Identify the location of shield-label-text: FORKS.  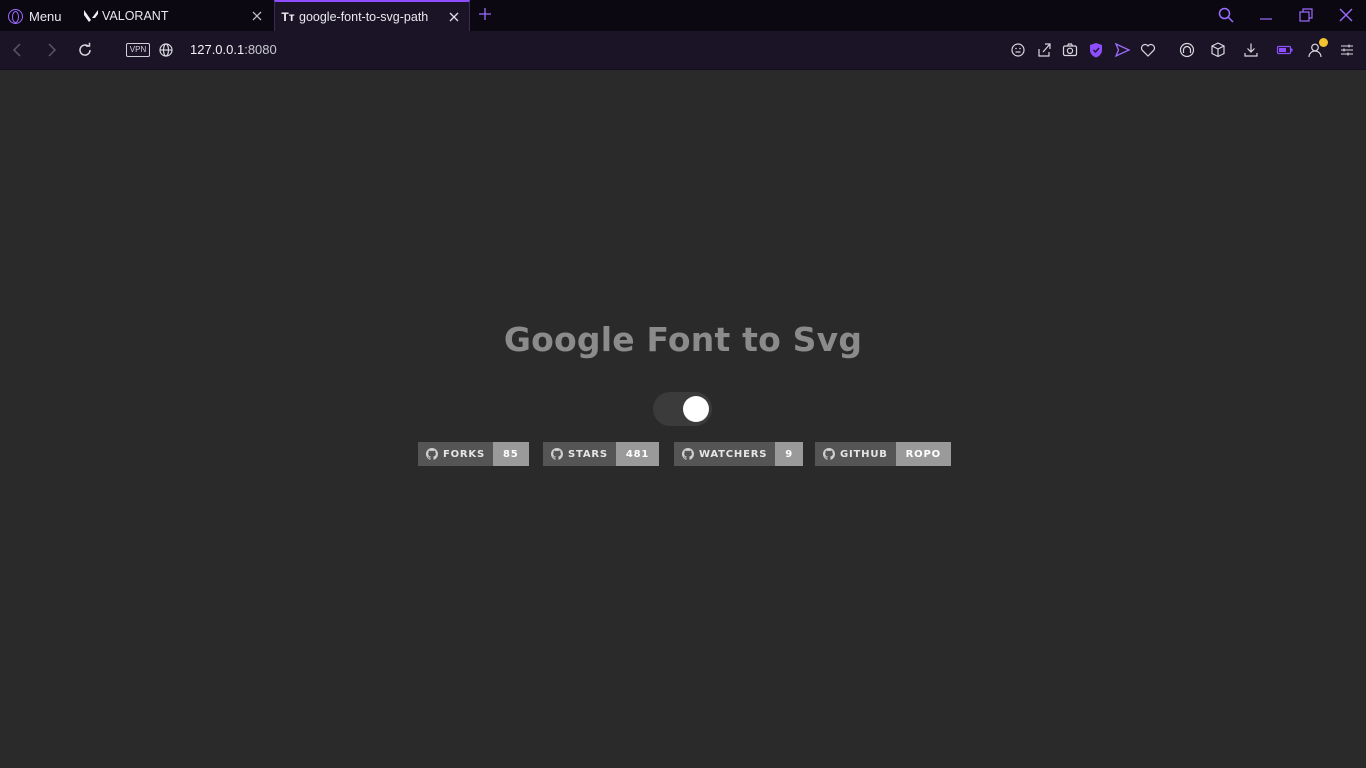
(464, 454).